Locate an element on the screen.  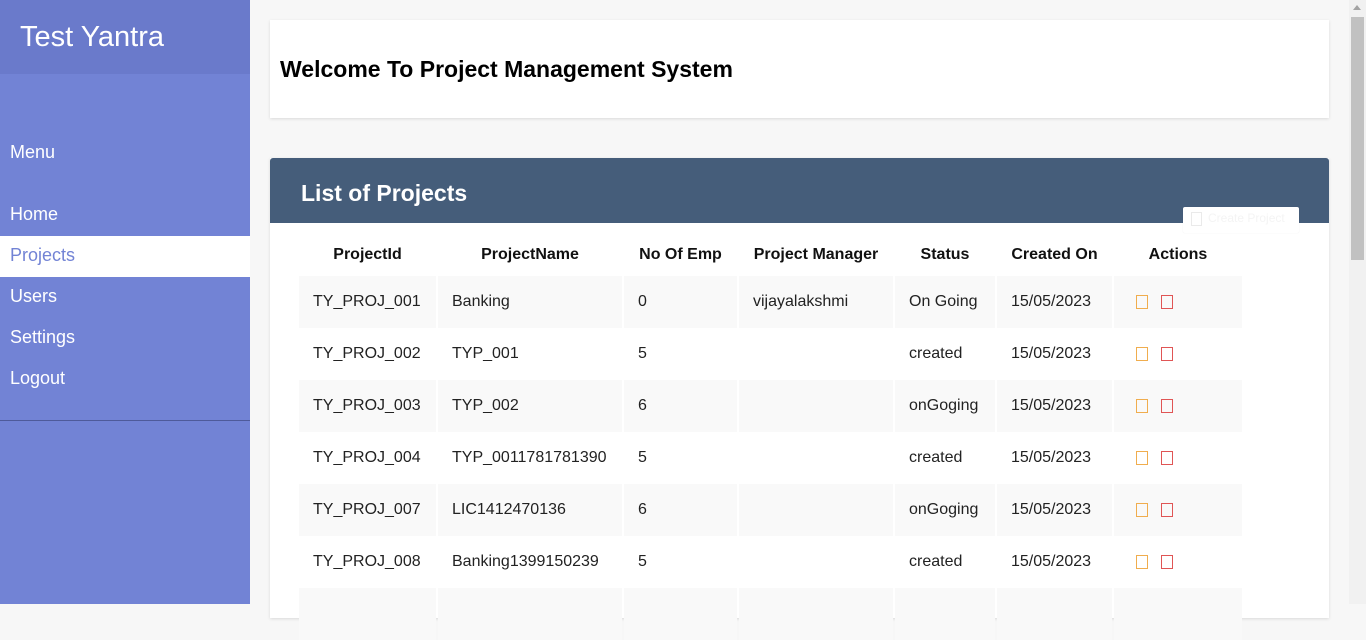
cell-project-name: LIC1412470136 is located at coordinates (530, 510).